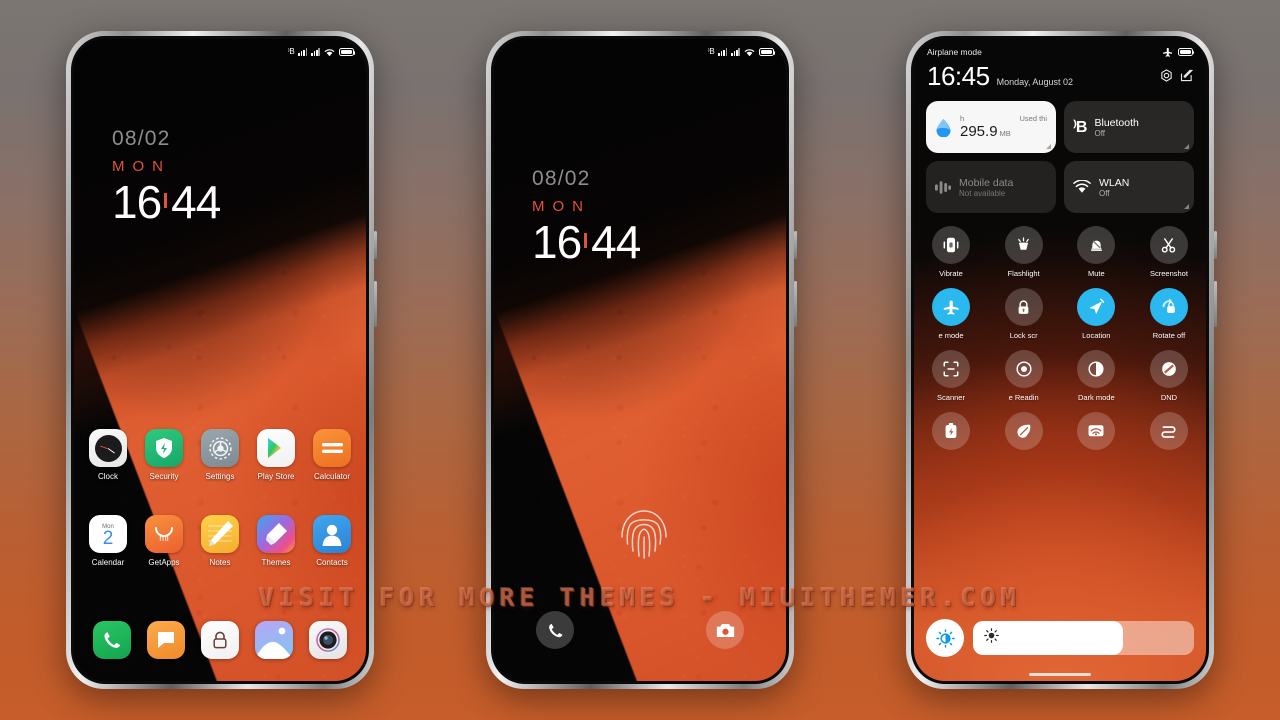 This screenshot has width=1280, height=720. What do you see at coordinates (1060, 674) in the screenshot?
I see `home-indicator` at bounding box center [1060, 674].